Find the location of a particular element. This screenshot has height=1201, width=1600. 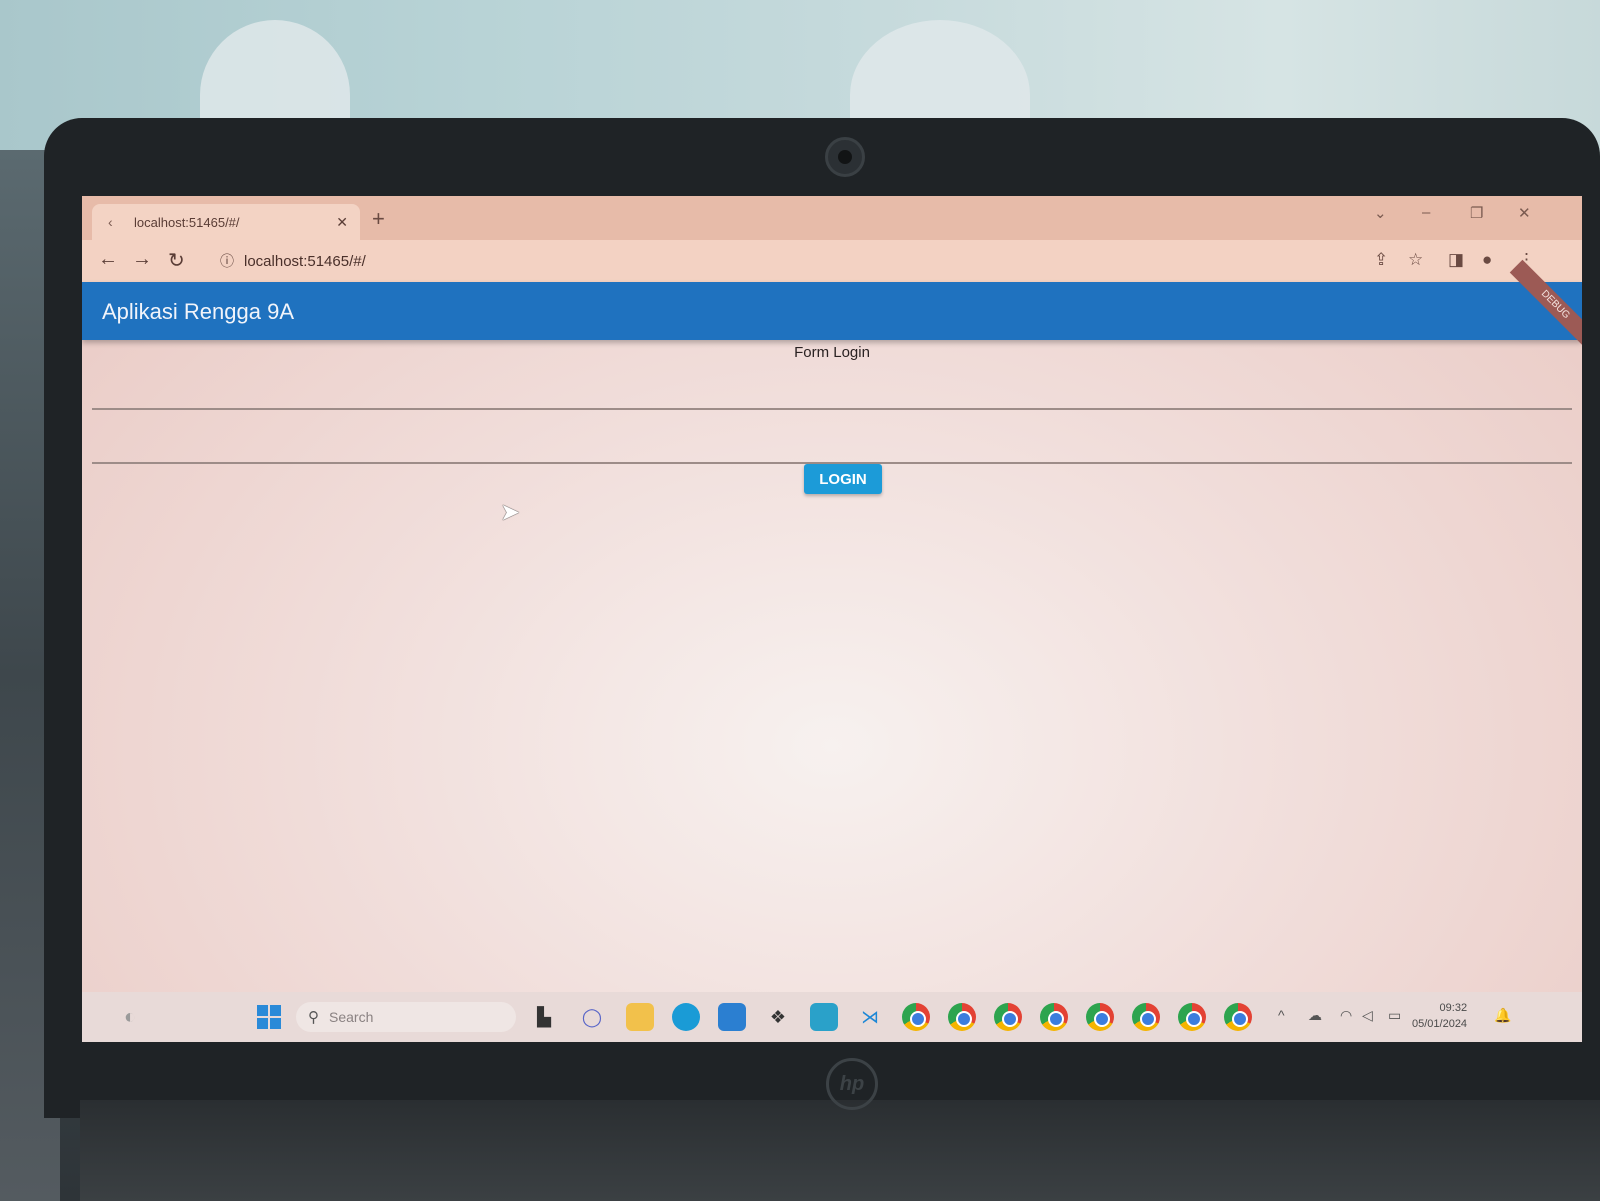

taskbar-clock: 09:32 05/01/2024 is located at coordinates (1439, 1016).